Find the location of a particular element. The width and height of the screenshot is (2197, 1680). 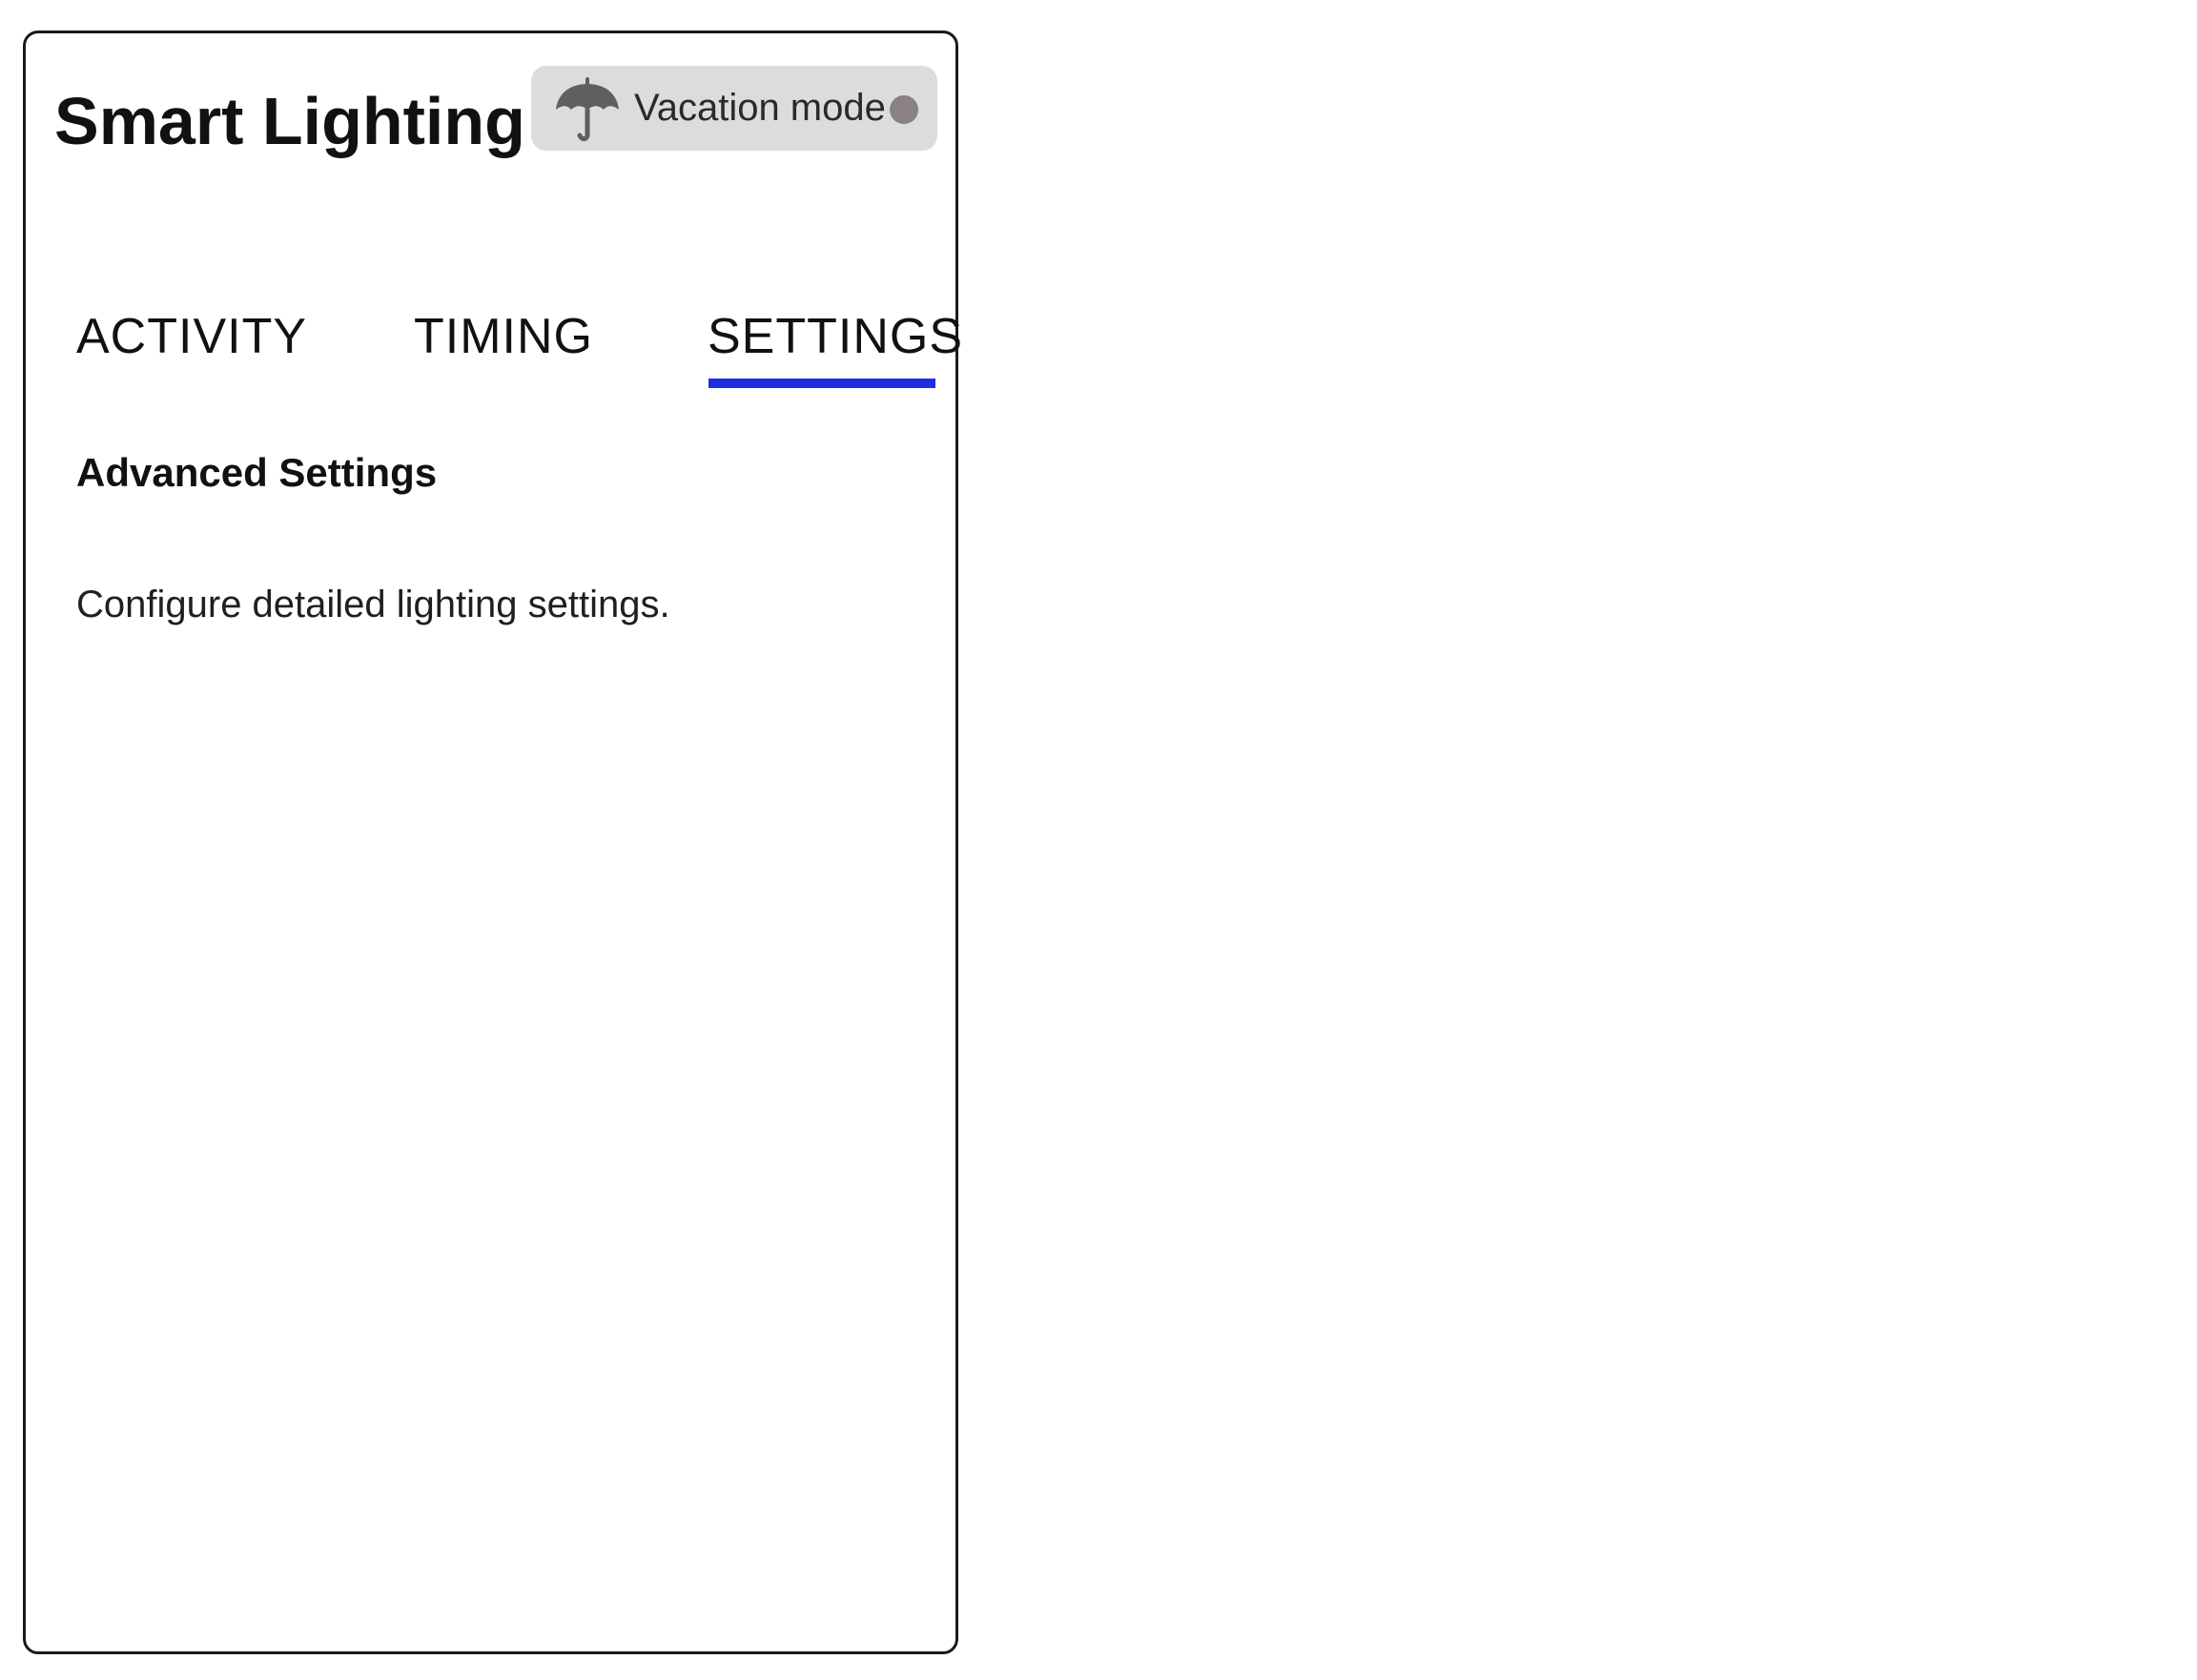

tab-bar: ACTIVITY TIMING SETTINGS is located at coordinates (494, 334).